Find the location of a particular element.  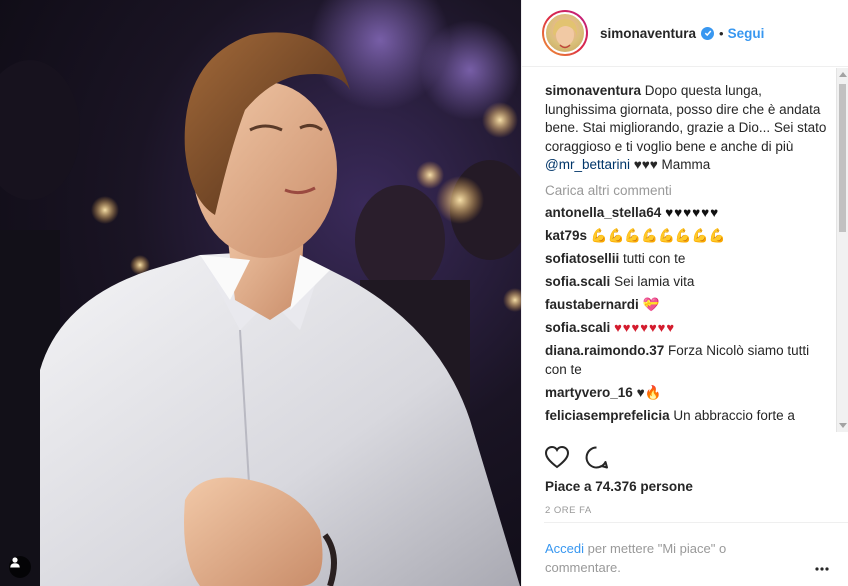

comment-text: 💝 is located at coordinates (651, 304).